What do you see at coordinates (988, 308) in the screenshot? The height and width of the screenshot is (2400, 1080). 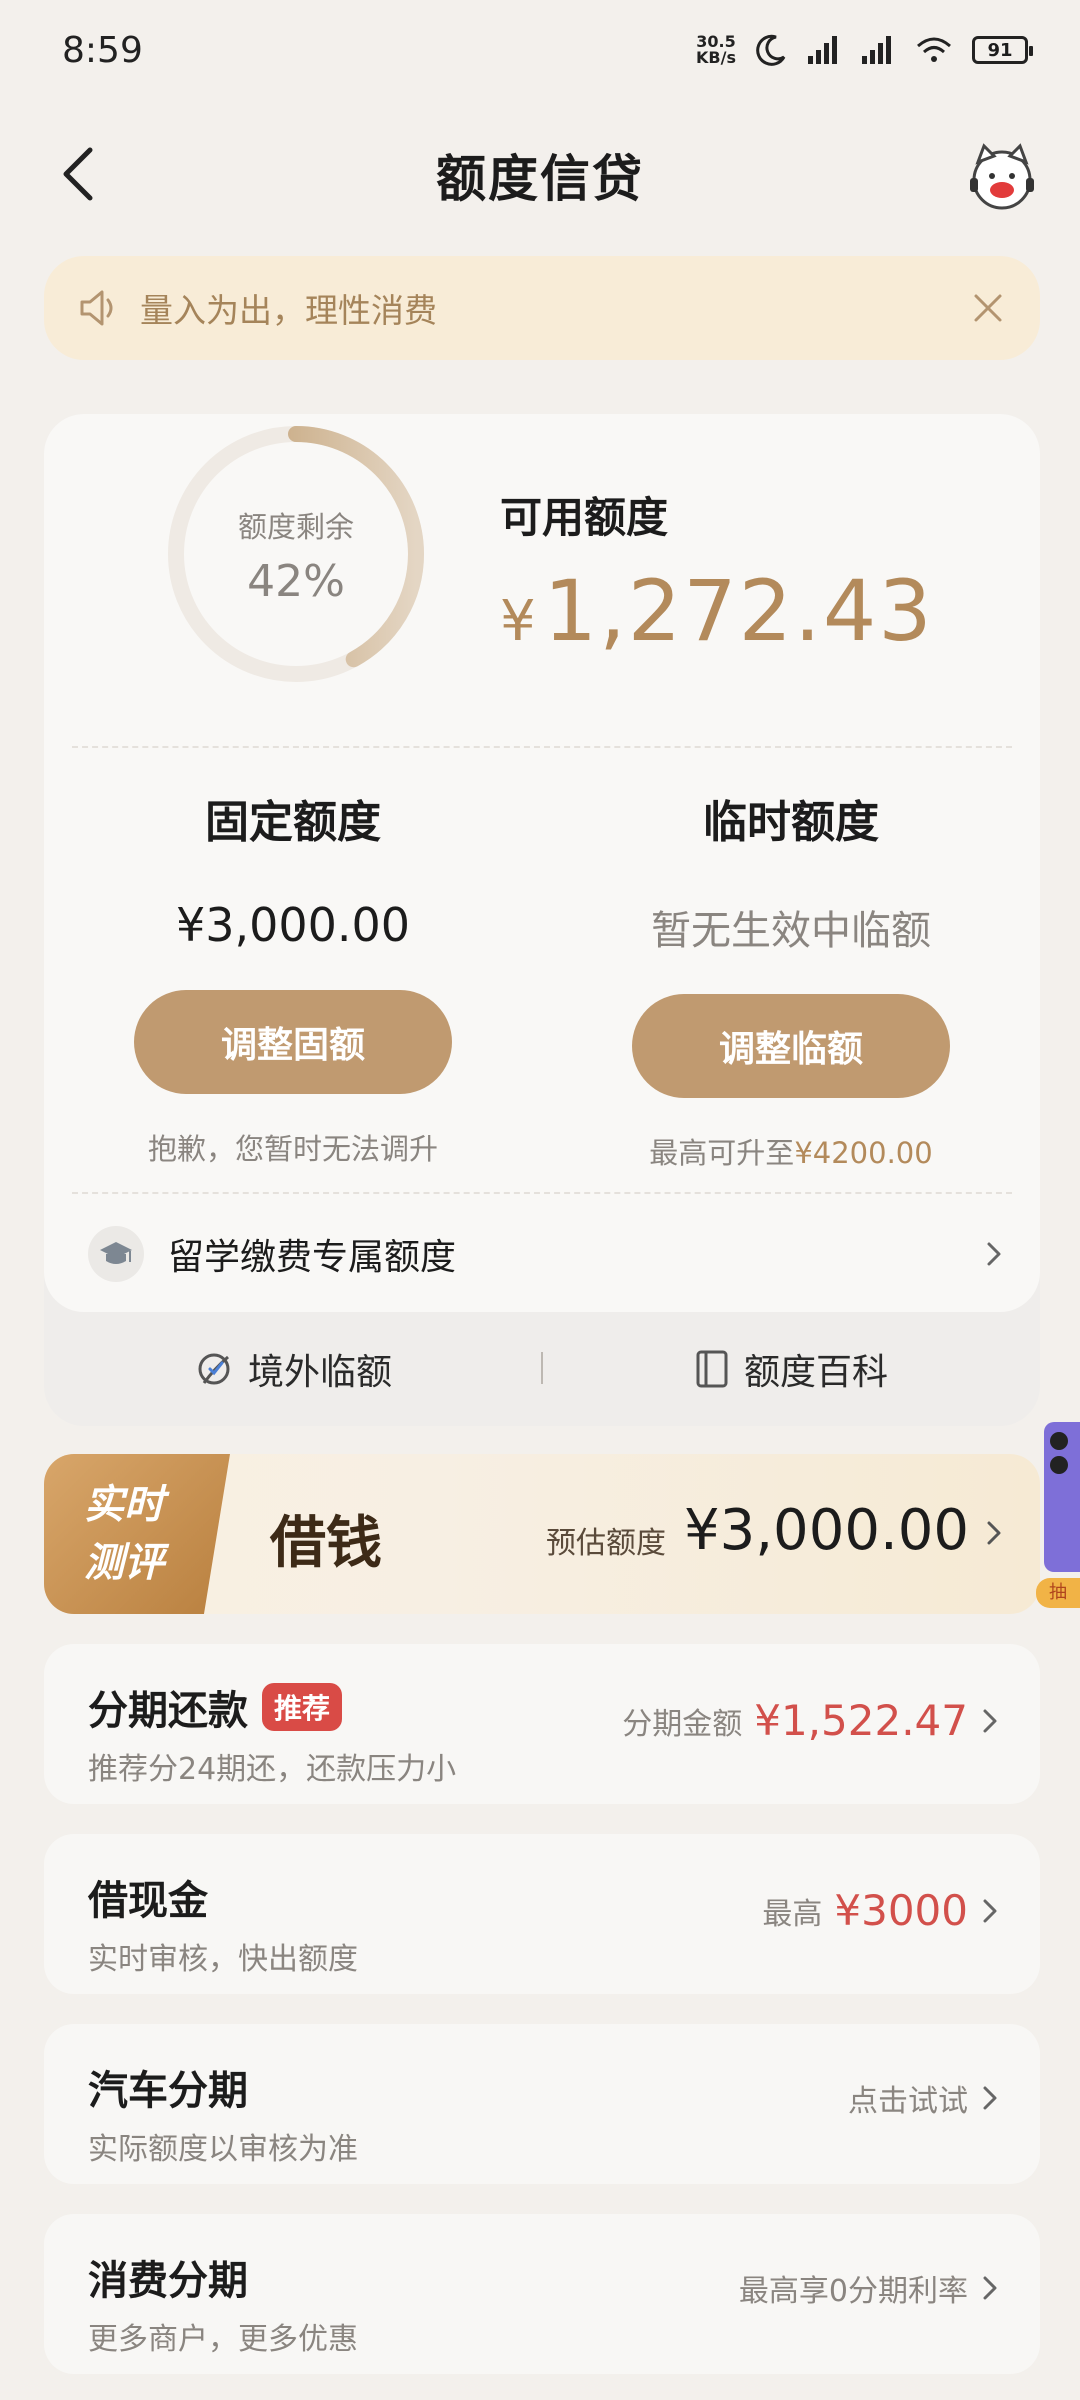 I see `close-icon` at bounding box center [988, 308].